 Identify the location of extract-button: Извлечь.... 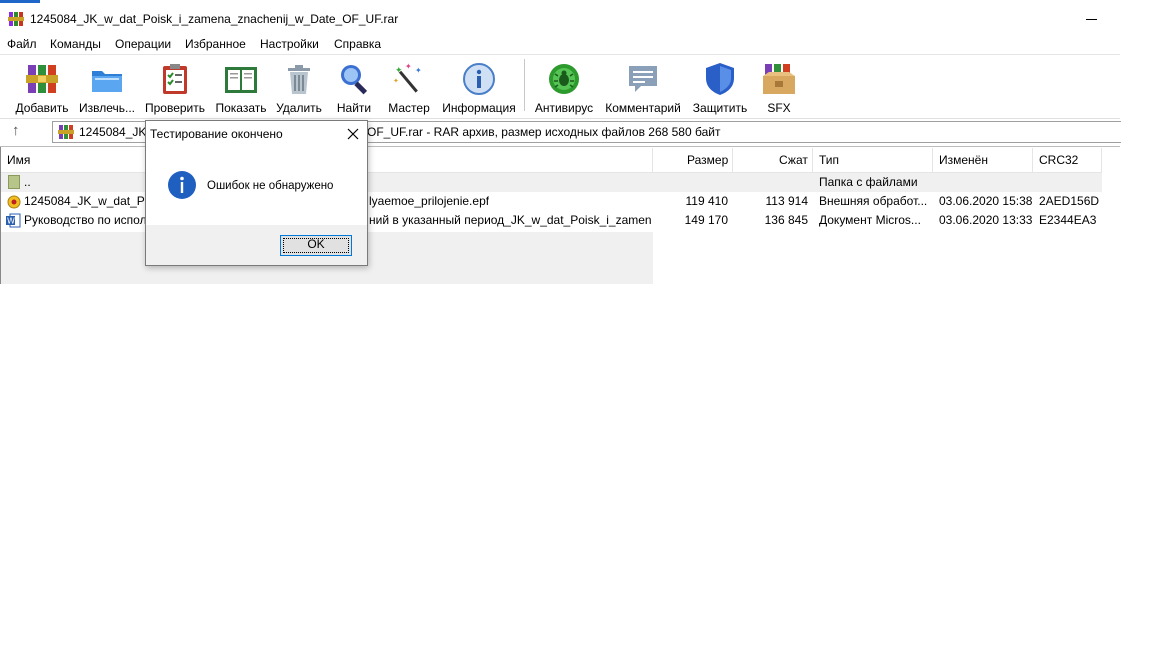
(107, 87).